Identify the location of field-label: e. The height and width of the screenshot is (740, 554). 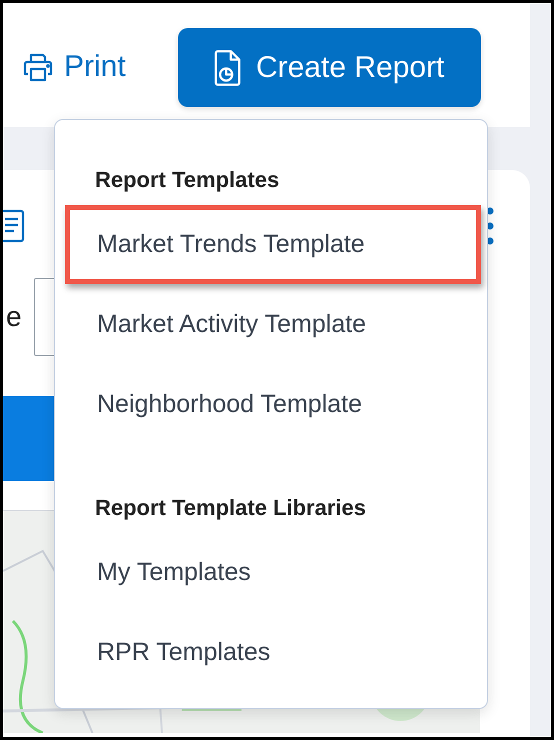
(14, 317).